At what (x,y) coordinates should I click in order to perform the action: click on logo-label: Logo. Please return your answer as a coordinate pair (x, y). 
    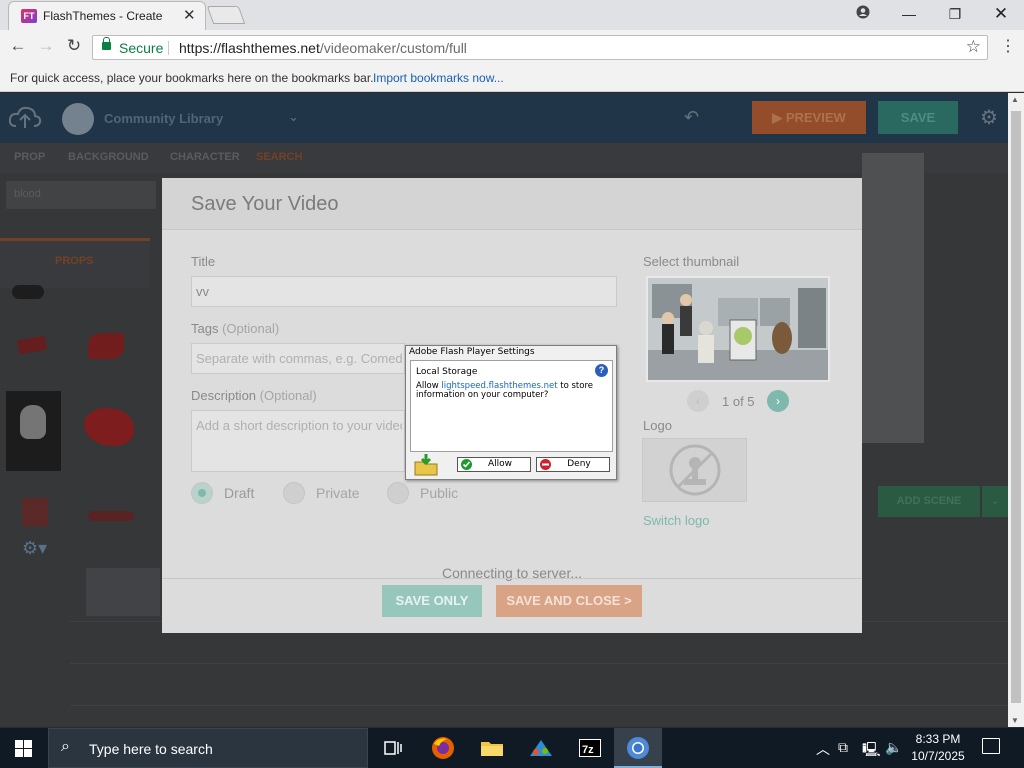
    Looking at the image, I should click on (657, 425).